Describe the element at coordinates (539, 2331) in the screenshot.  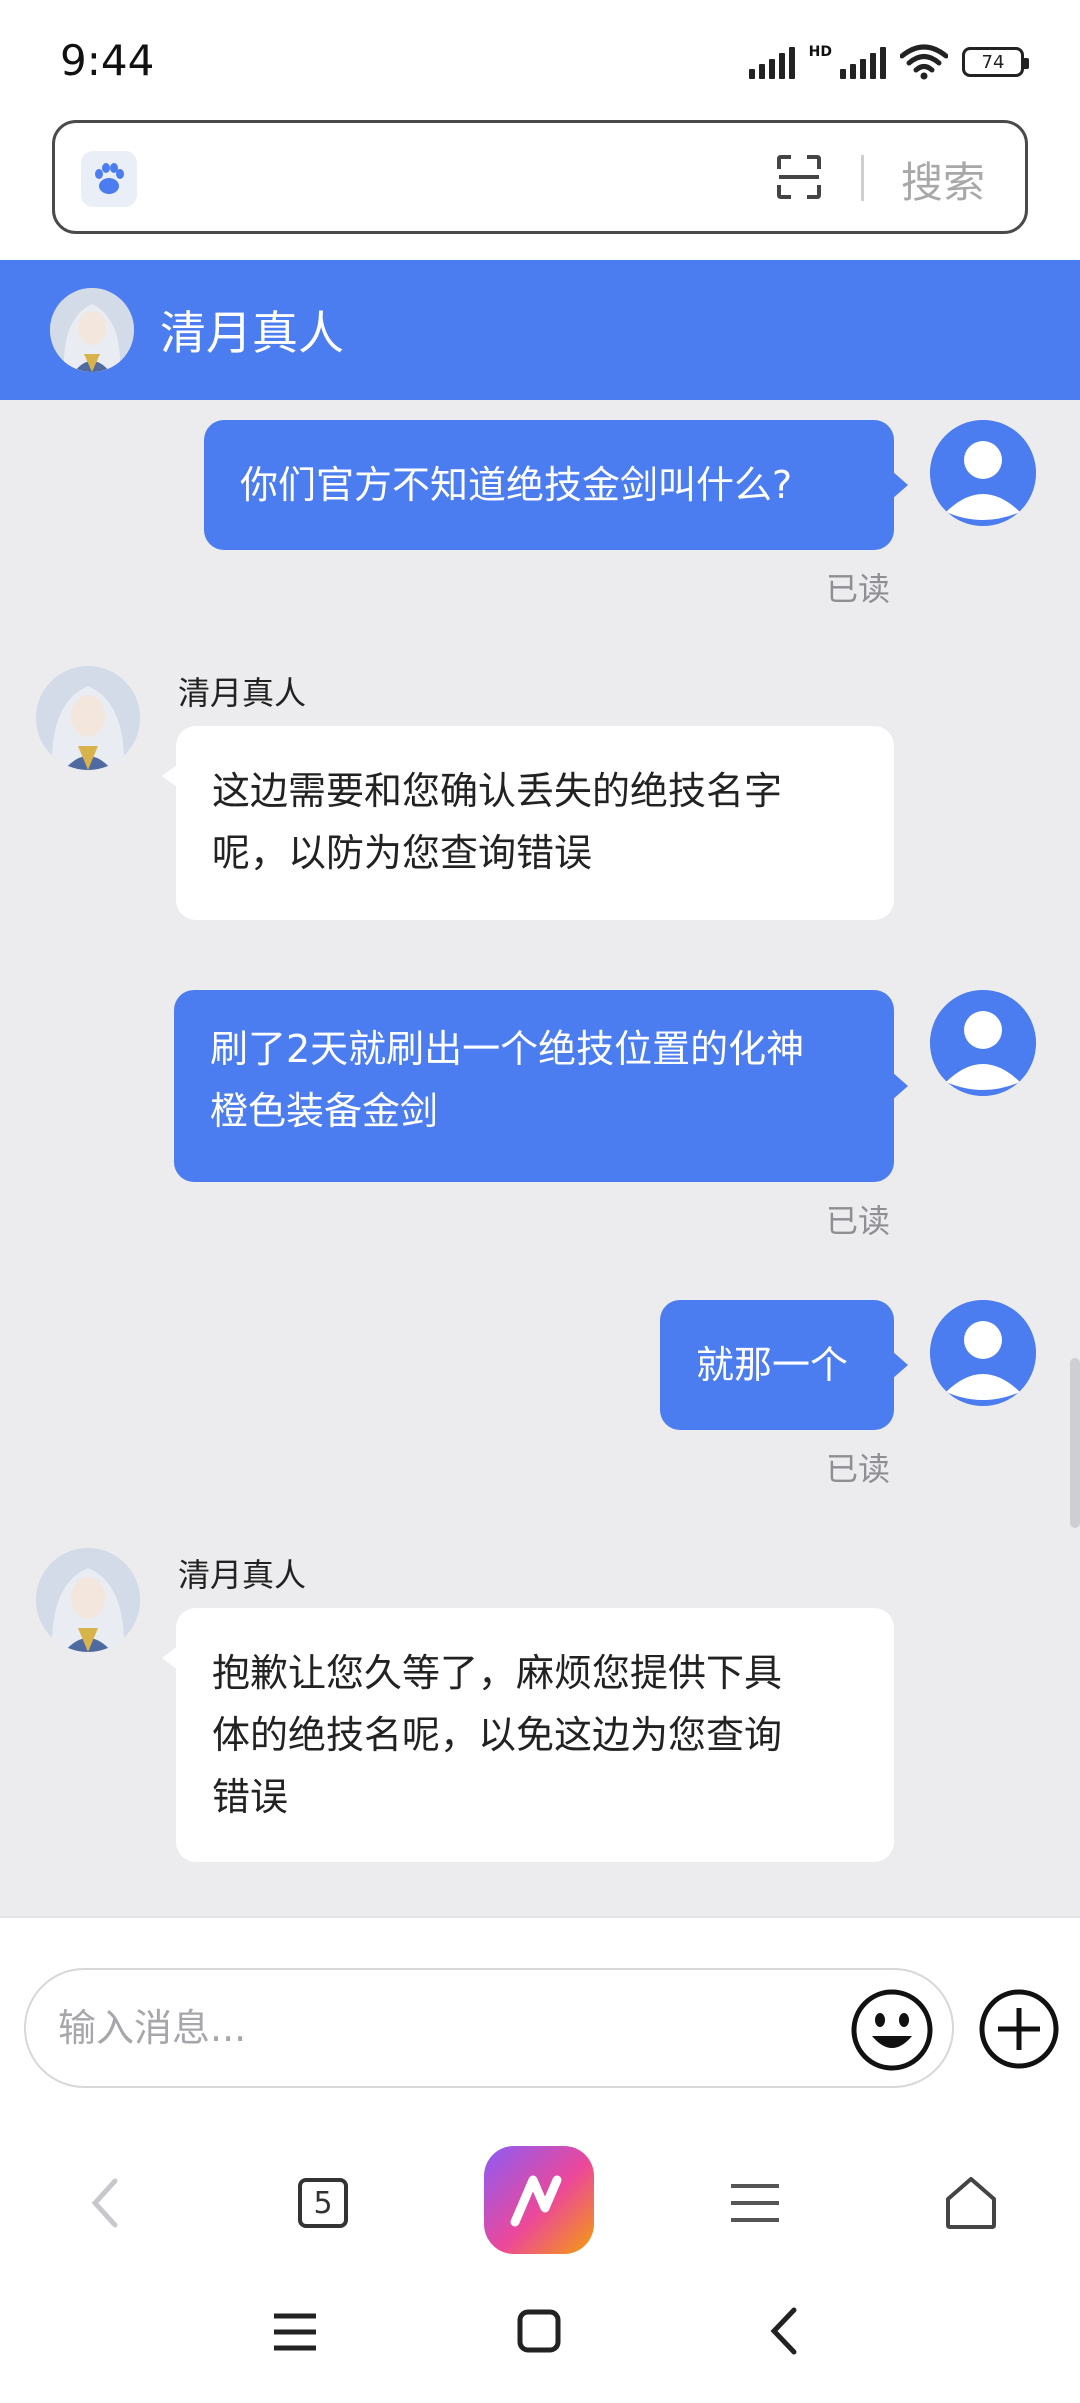
I see `home-square-icon` at that location.